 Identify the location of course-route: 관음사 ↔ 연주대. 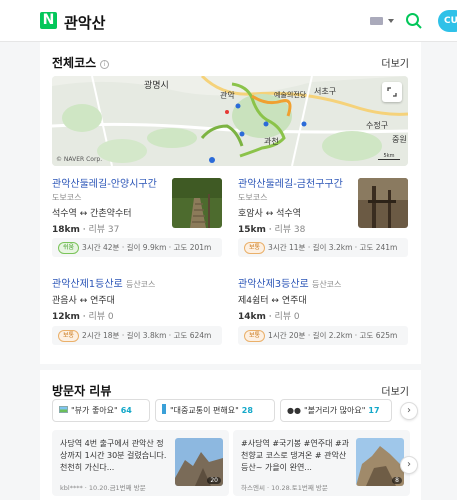
(83, 301).